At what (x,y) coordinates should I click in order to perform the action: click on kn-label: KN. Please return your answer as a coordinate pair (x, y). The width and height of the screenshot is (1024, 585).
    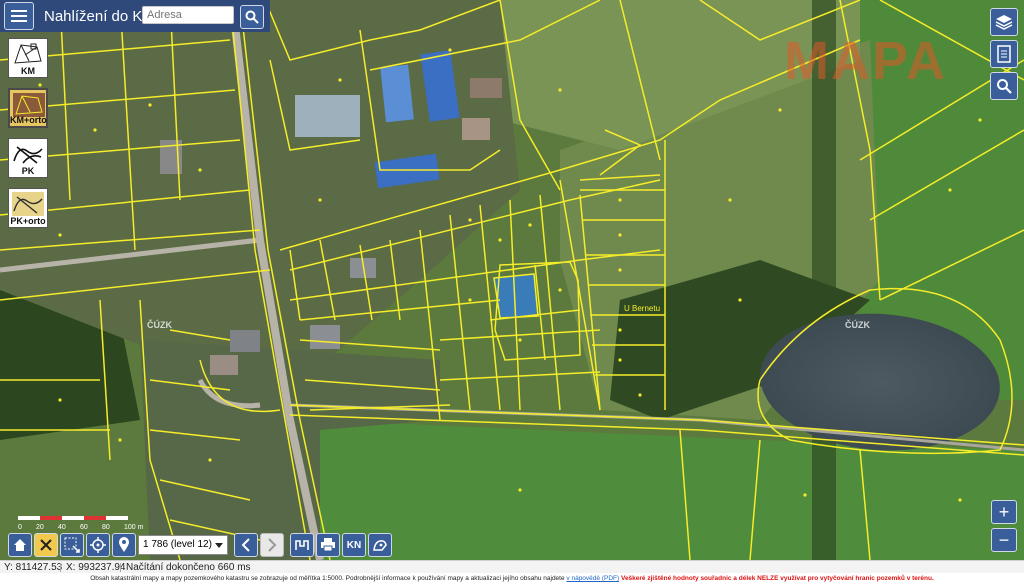
    Looking at the image, I should click on (354, 545).